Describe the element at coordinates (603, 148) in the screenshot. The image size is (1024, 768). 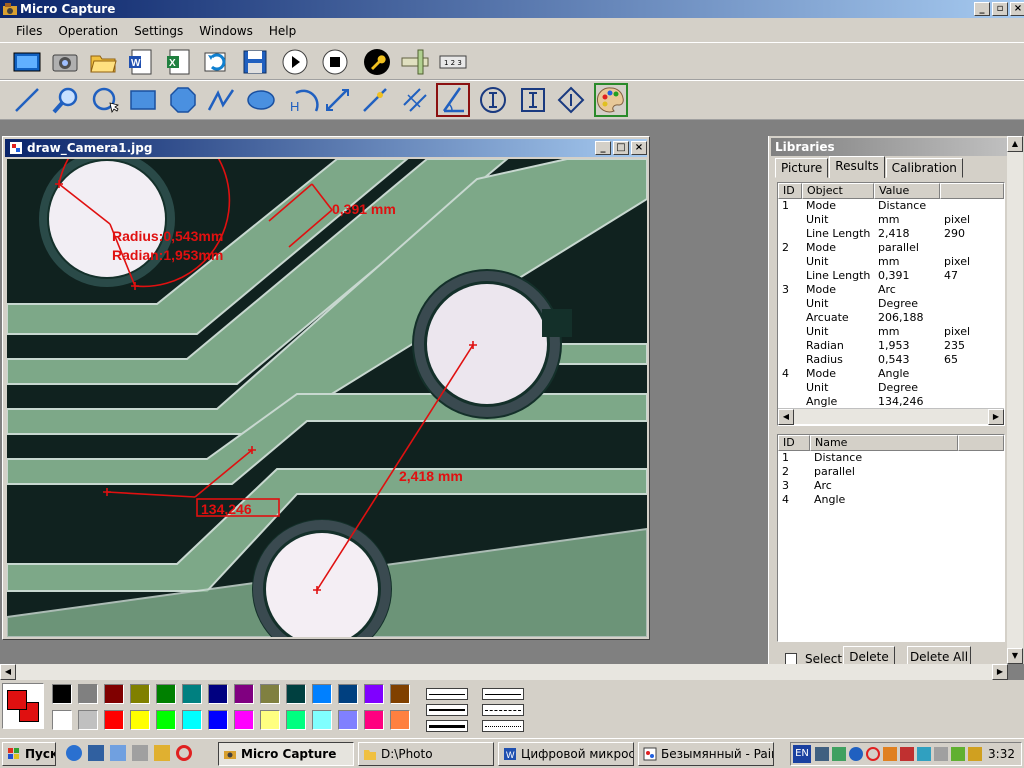
I see `image-minimize-button: _` at that location.